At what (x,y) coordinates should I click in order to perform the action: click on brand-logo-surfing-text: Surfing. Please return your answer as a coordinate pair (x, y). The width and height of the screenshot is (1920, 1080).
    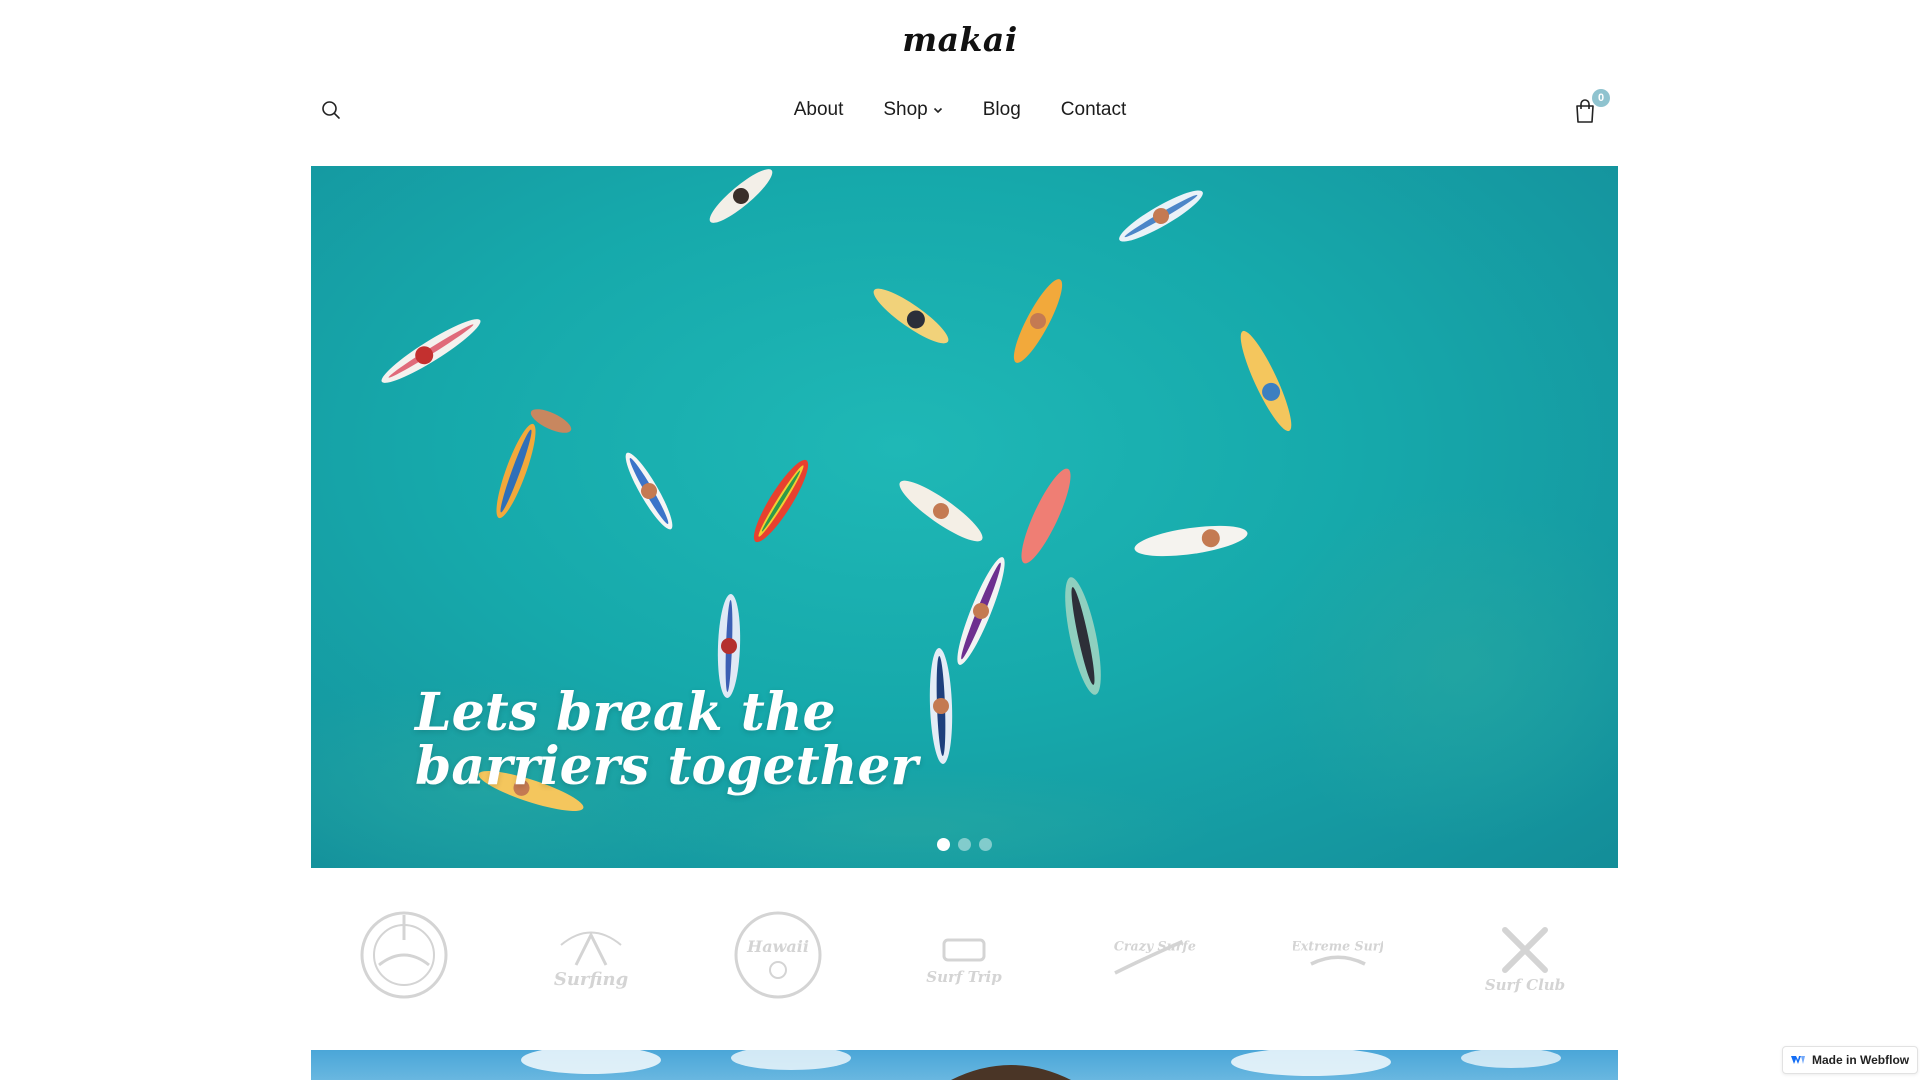
    Looking at the image, I should click on (591, 979).